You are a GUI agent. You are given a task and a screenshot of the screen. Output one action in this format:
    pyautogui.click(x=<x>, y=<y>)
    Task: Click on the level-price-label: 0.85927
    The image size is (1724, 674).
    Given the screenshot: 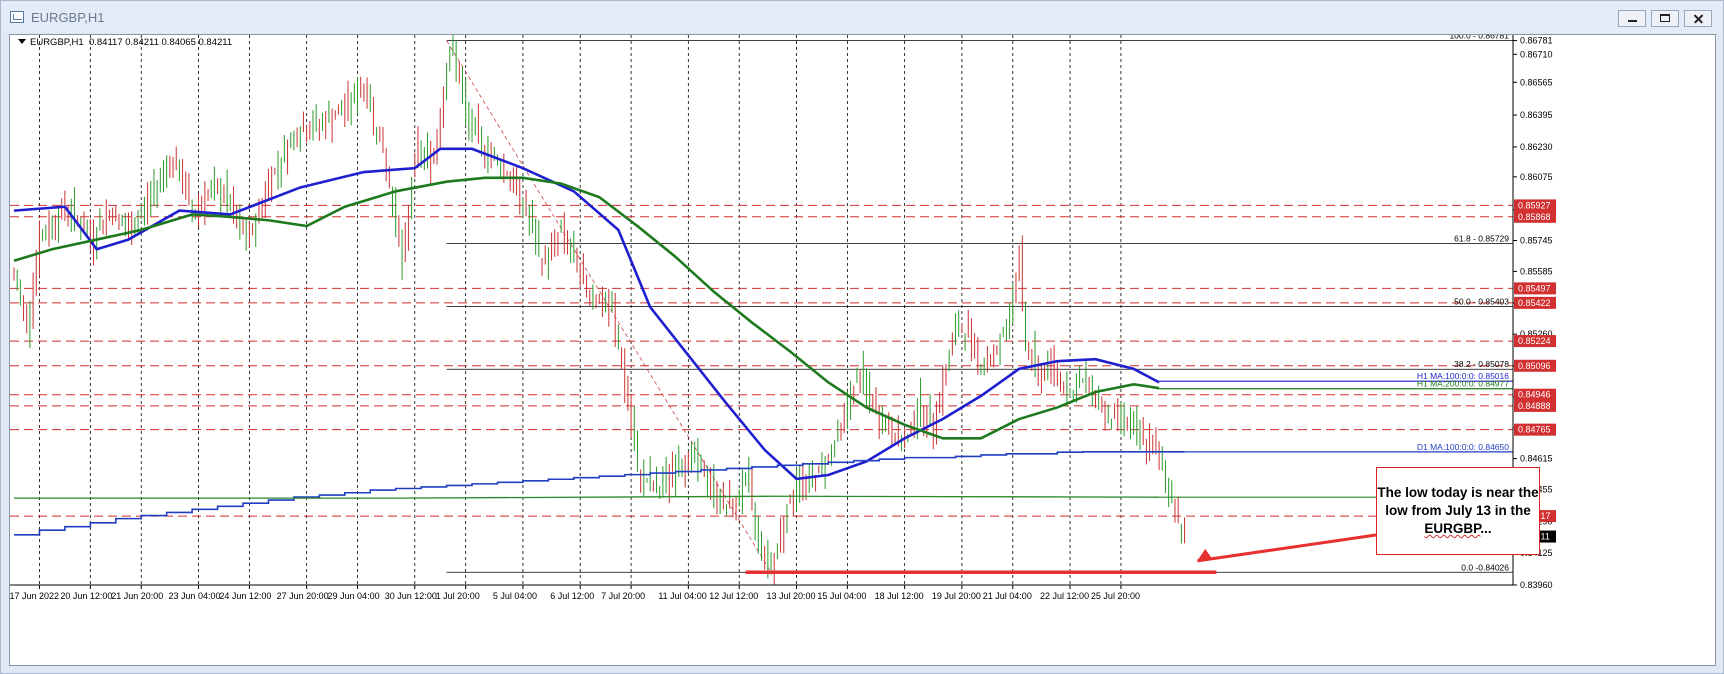 What is the action you would take?
    pyautogui.click(x=1534, y=205)
    